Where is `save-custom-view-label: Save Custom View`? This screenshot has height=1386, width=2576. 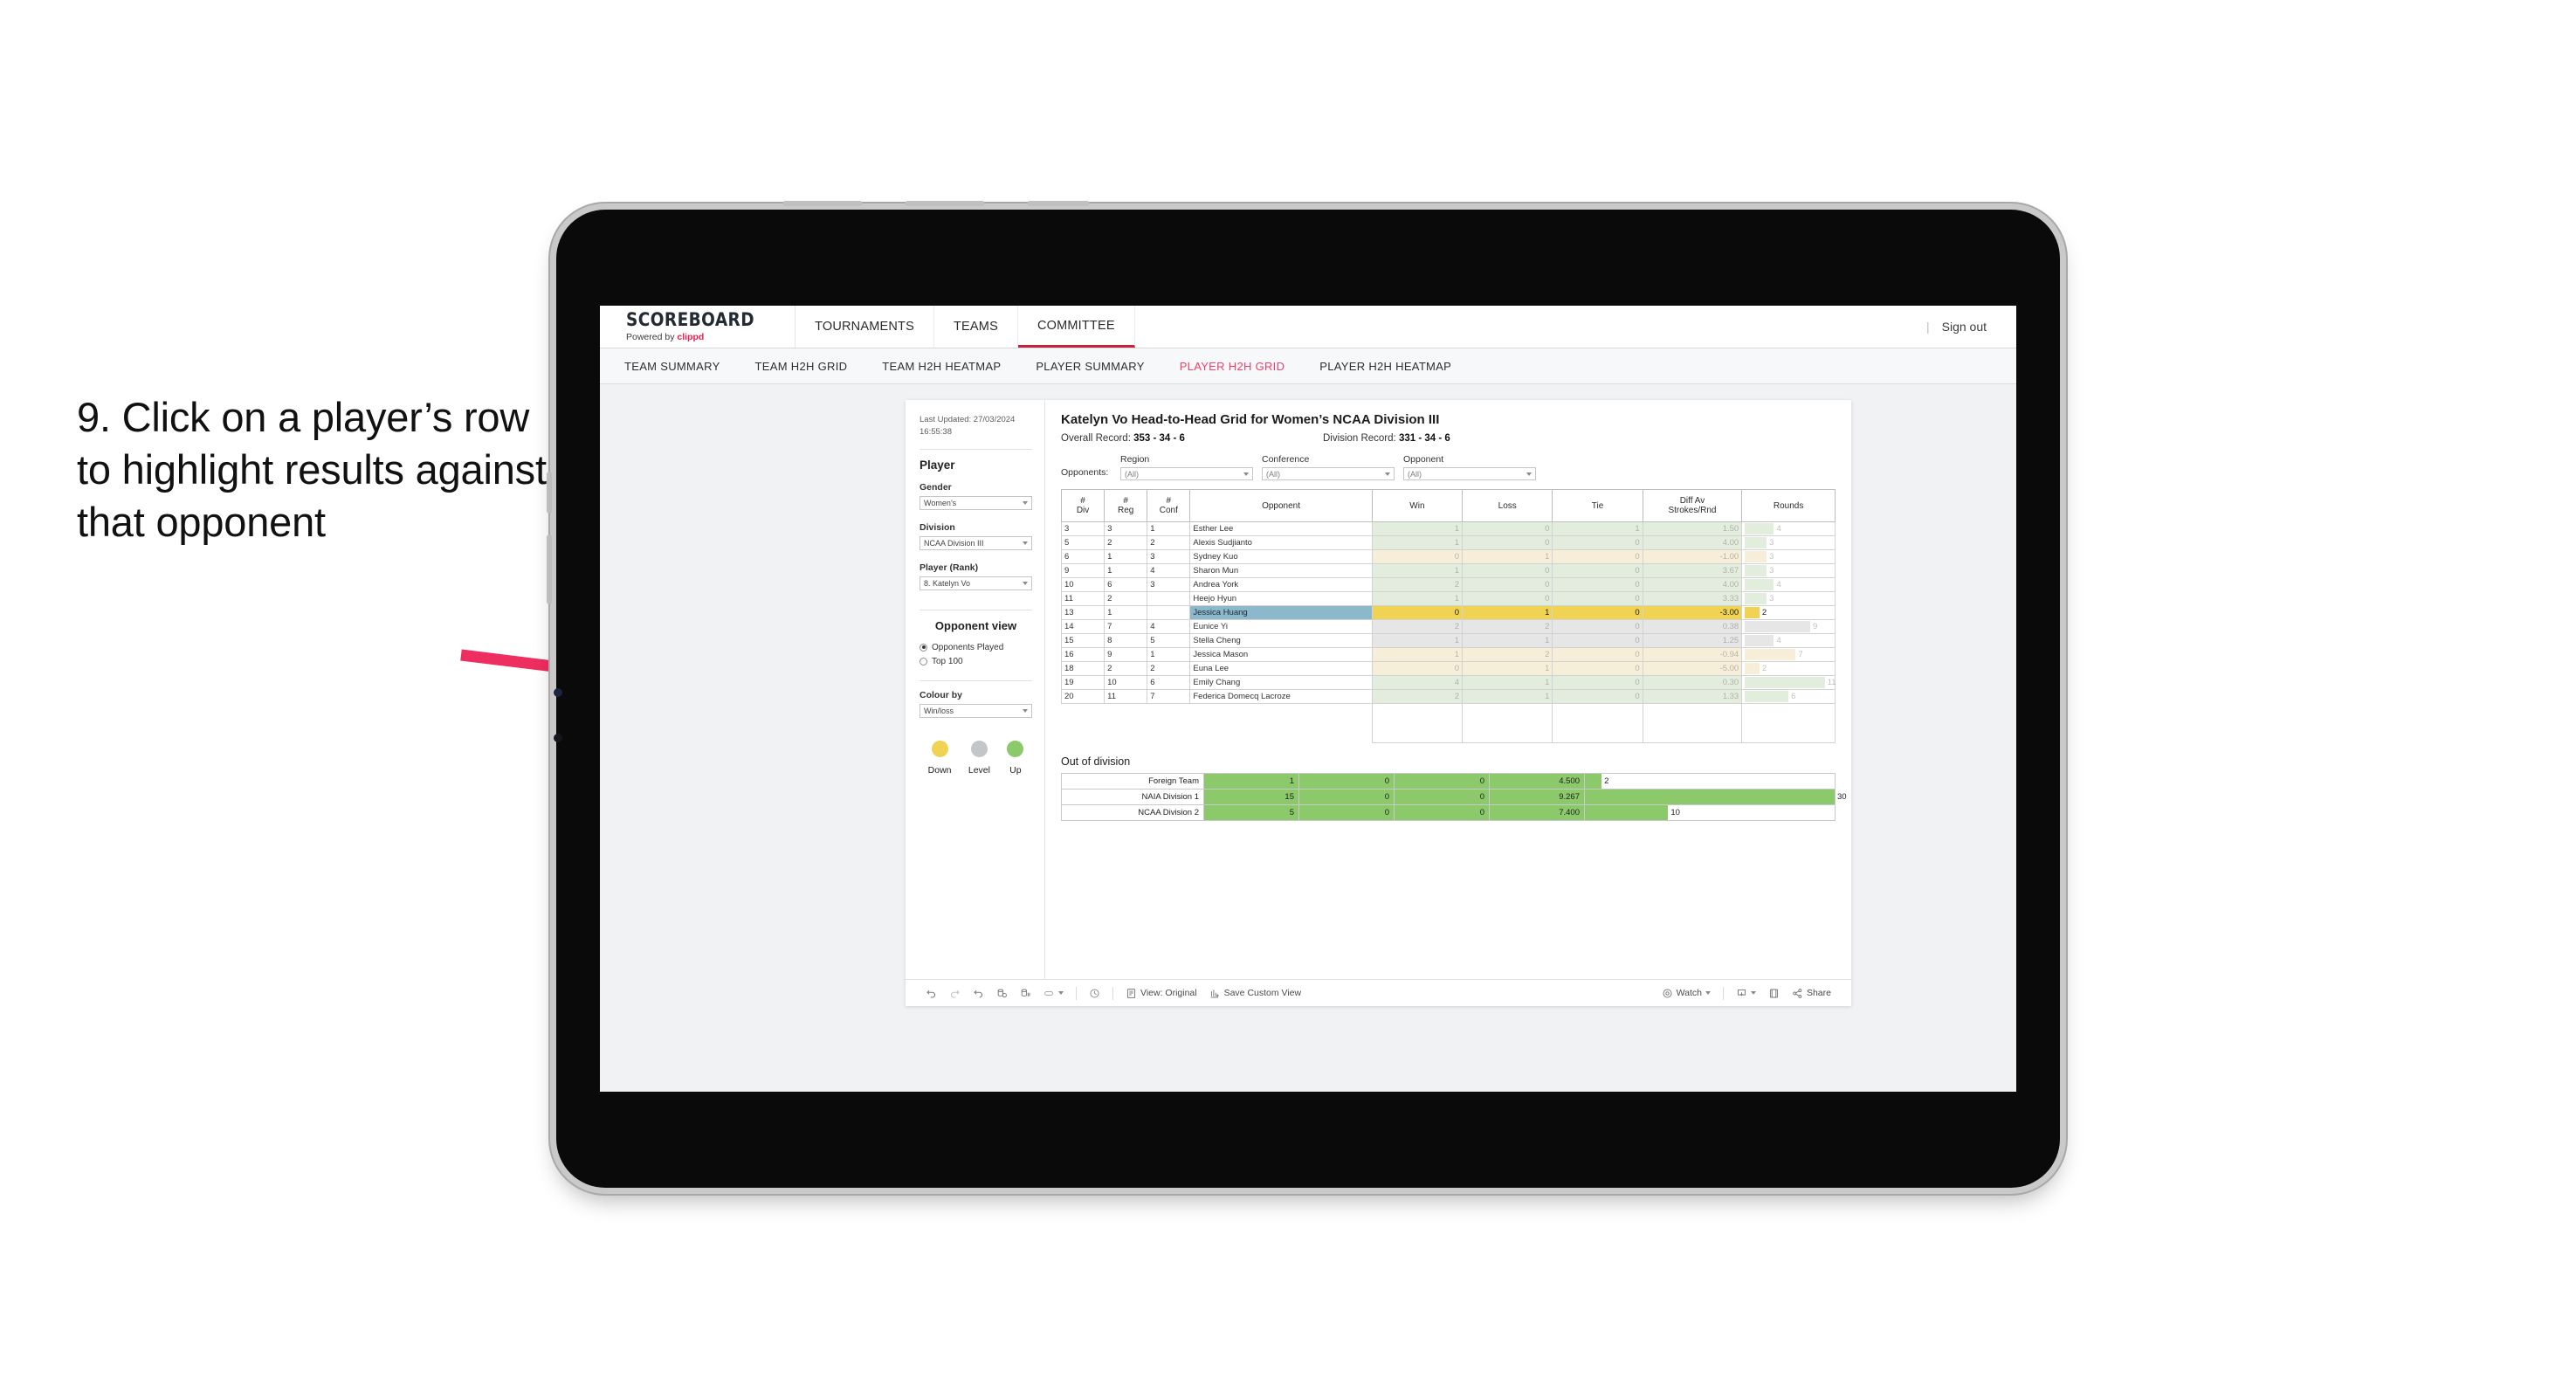
save-custom-view-label: Save Custom View is located at coordinates (1262, 993).